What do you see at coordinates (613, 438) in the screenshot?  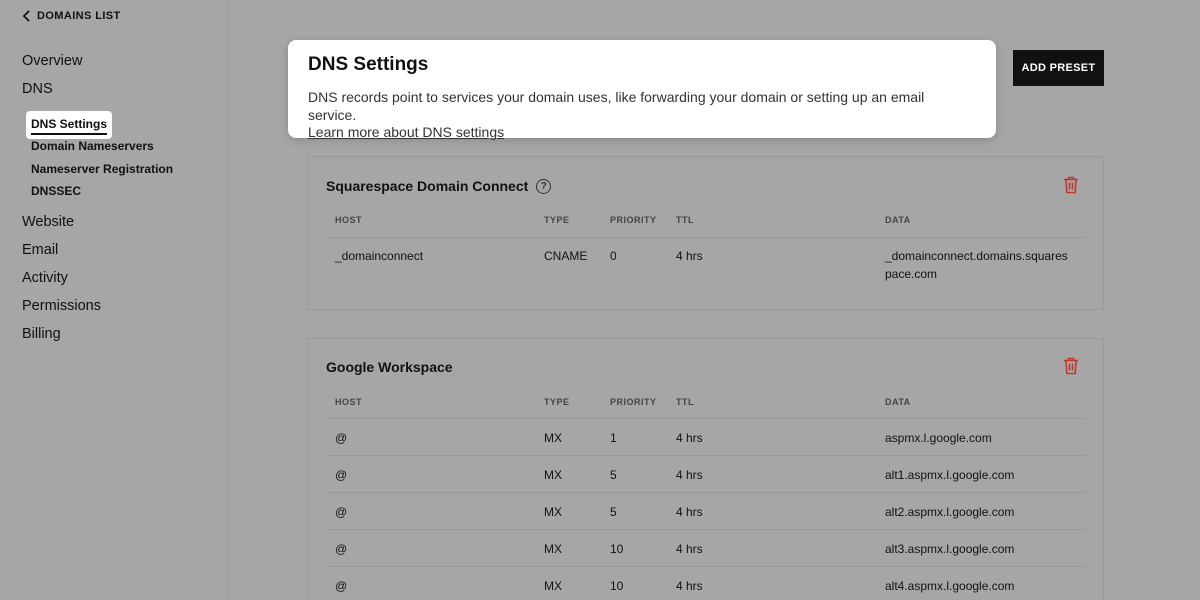 I see `cell-priority: 1` at bounding box center [613, 438].